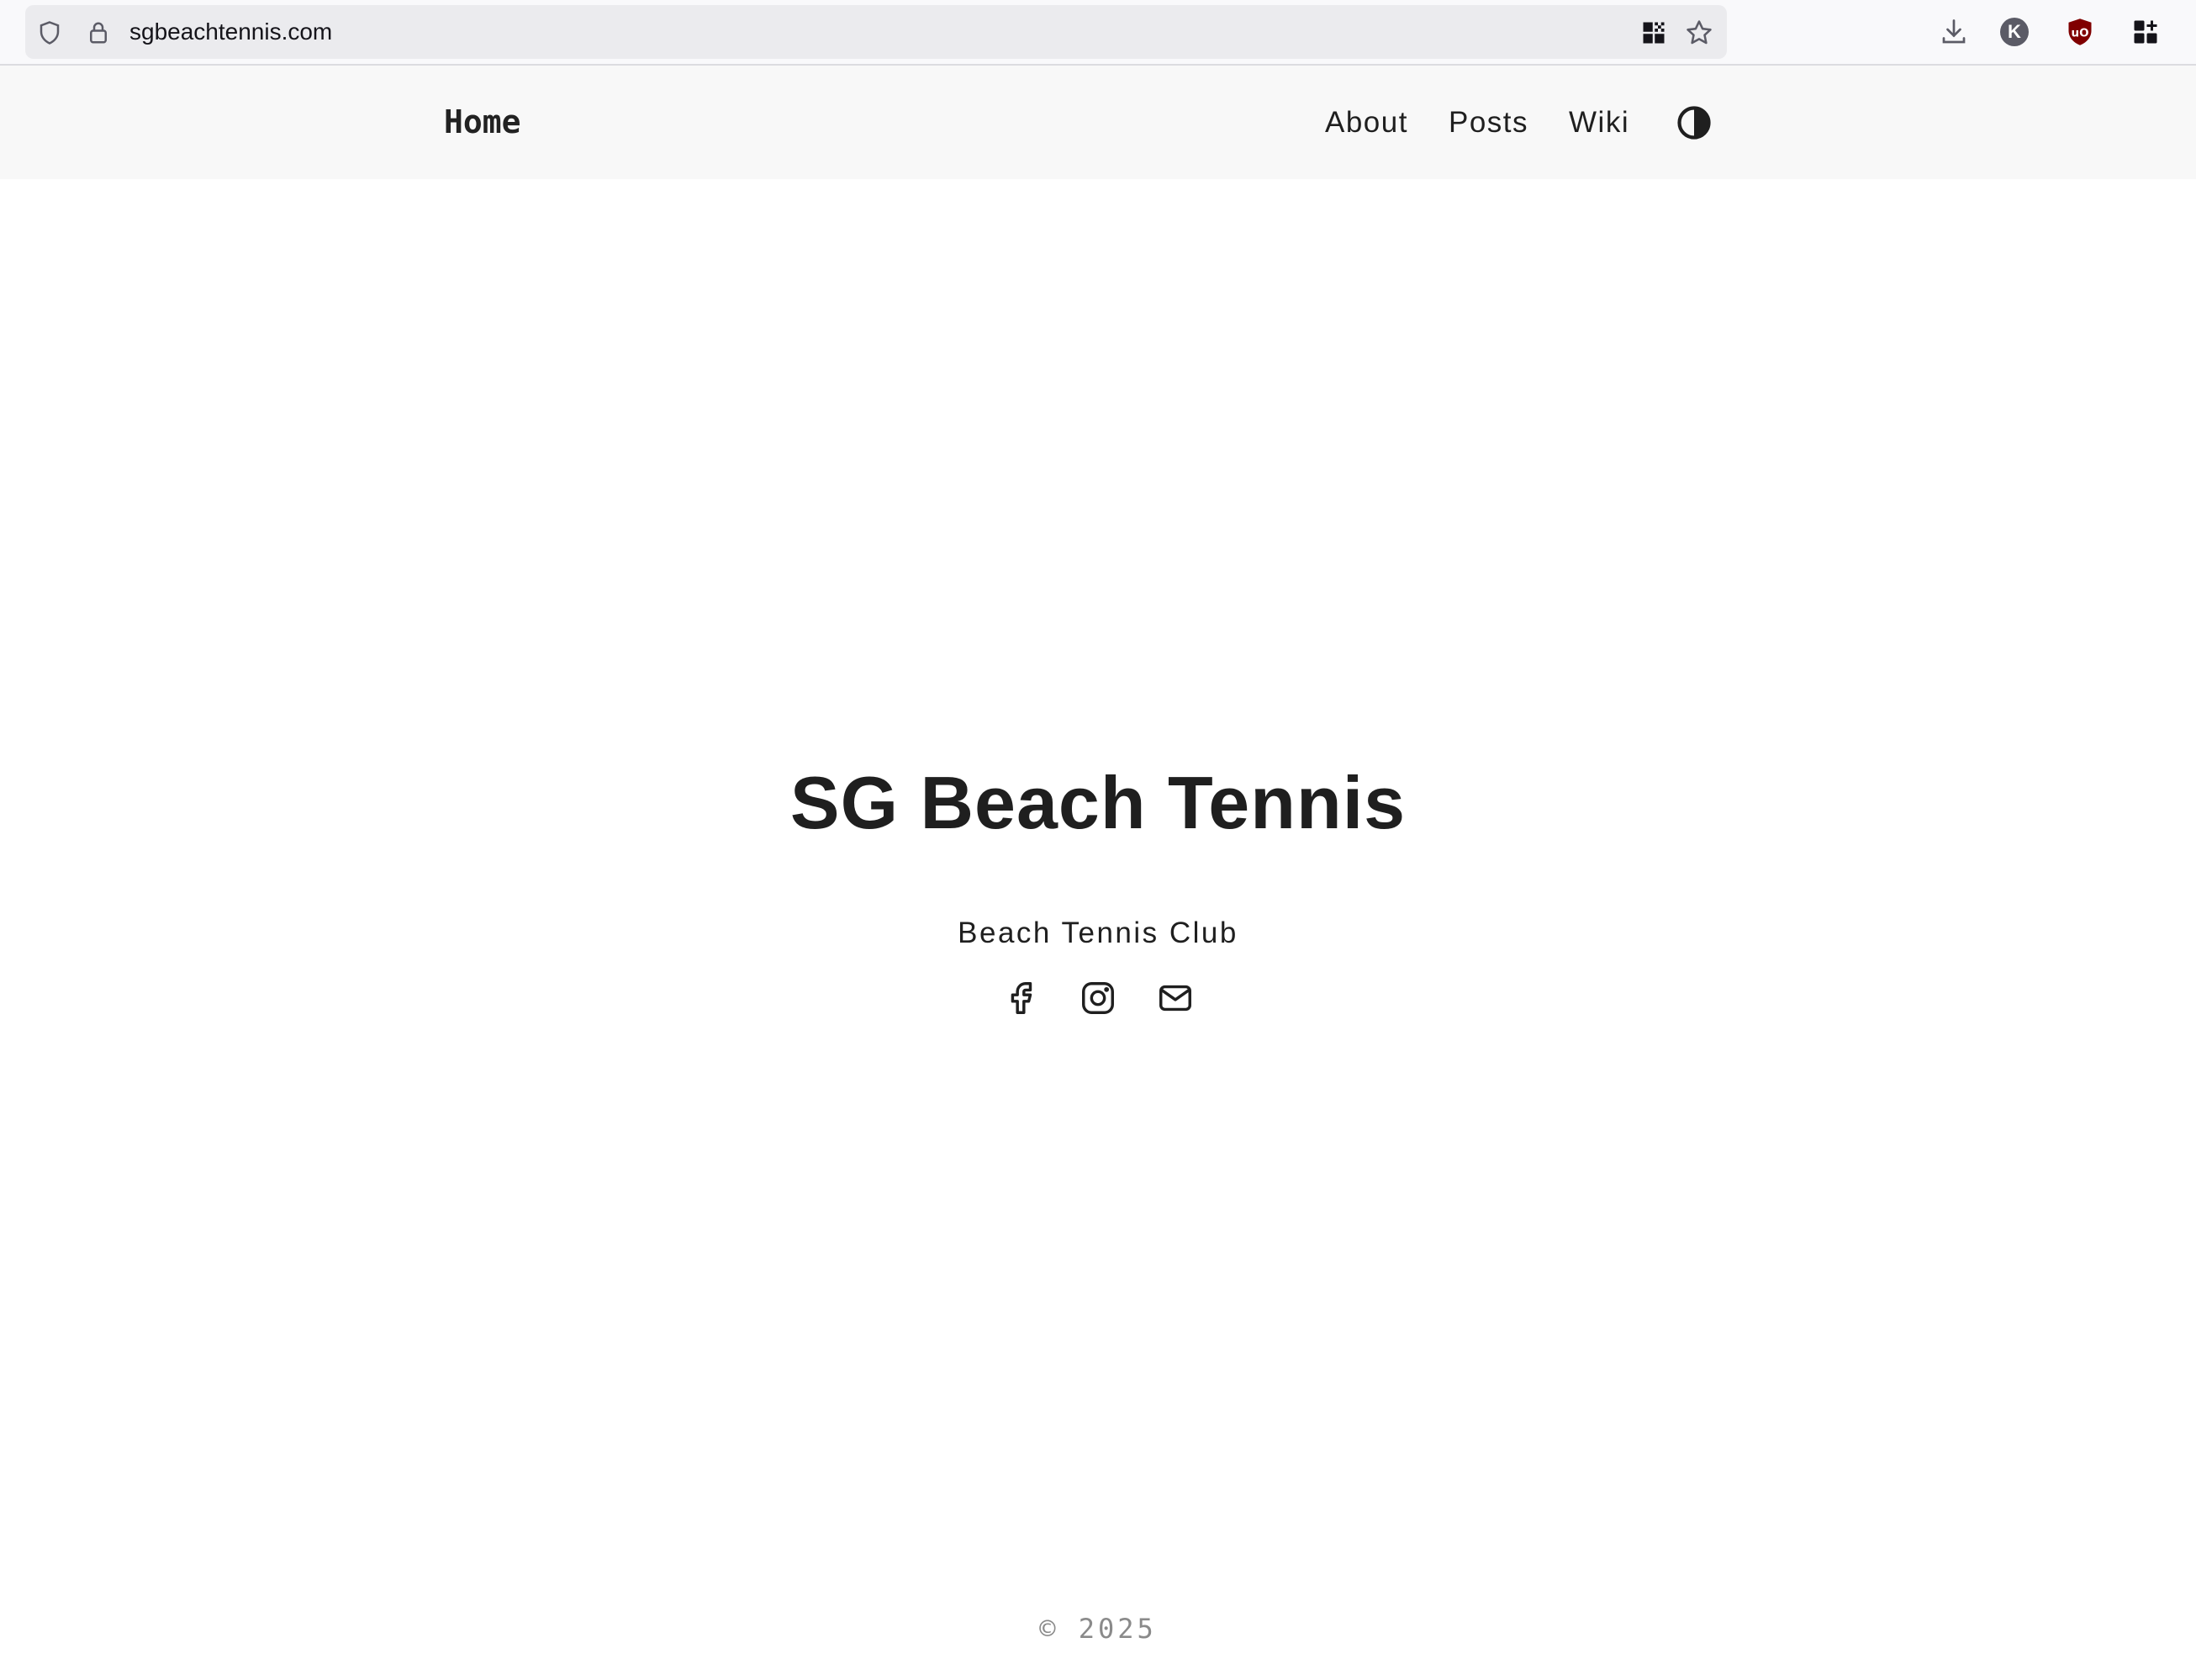 This screenshot has height=1680, width=2196. Describe the element at coordinates (876, 32) in the screenshot. I see `address-bar: sgbeachtennis.com` at that location.